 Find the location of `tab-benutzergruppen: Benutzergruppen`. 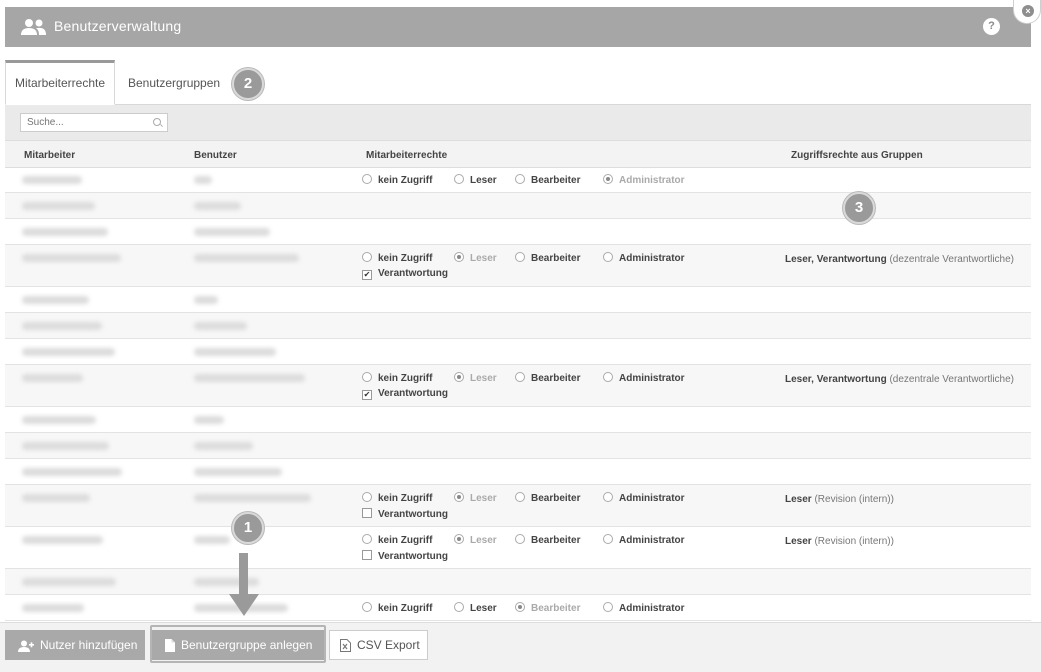

tab-benutzergruppen: Benutzergruppen is located at coordinates (174, 82).